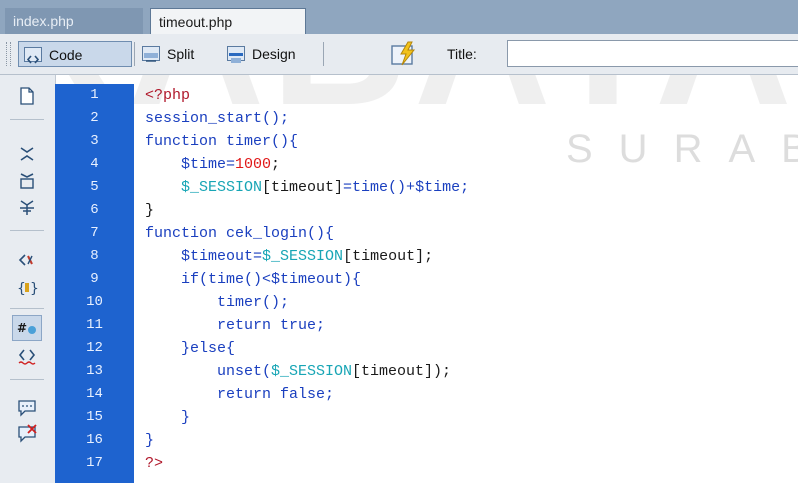 The image size is (798, 483). I want to click on document-tab-bar: index.php timeout.php, so click(399, 17).